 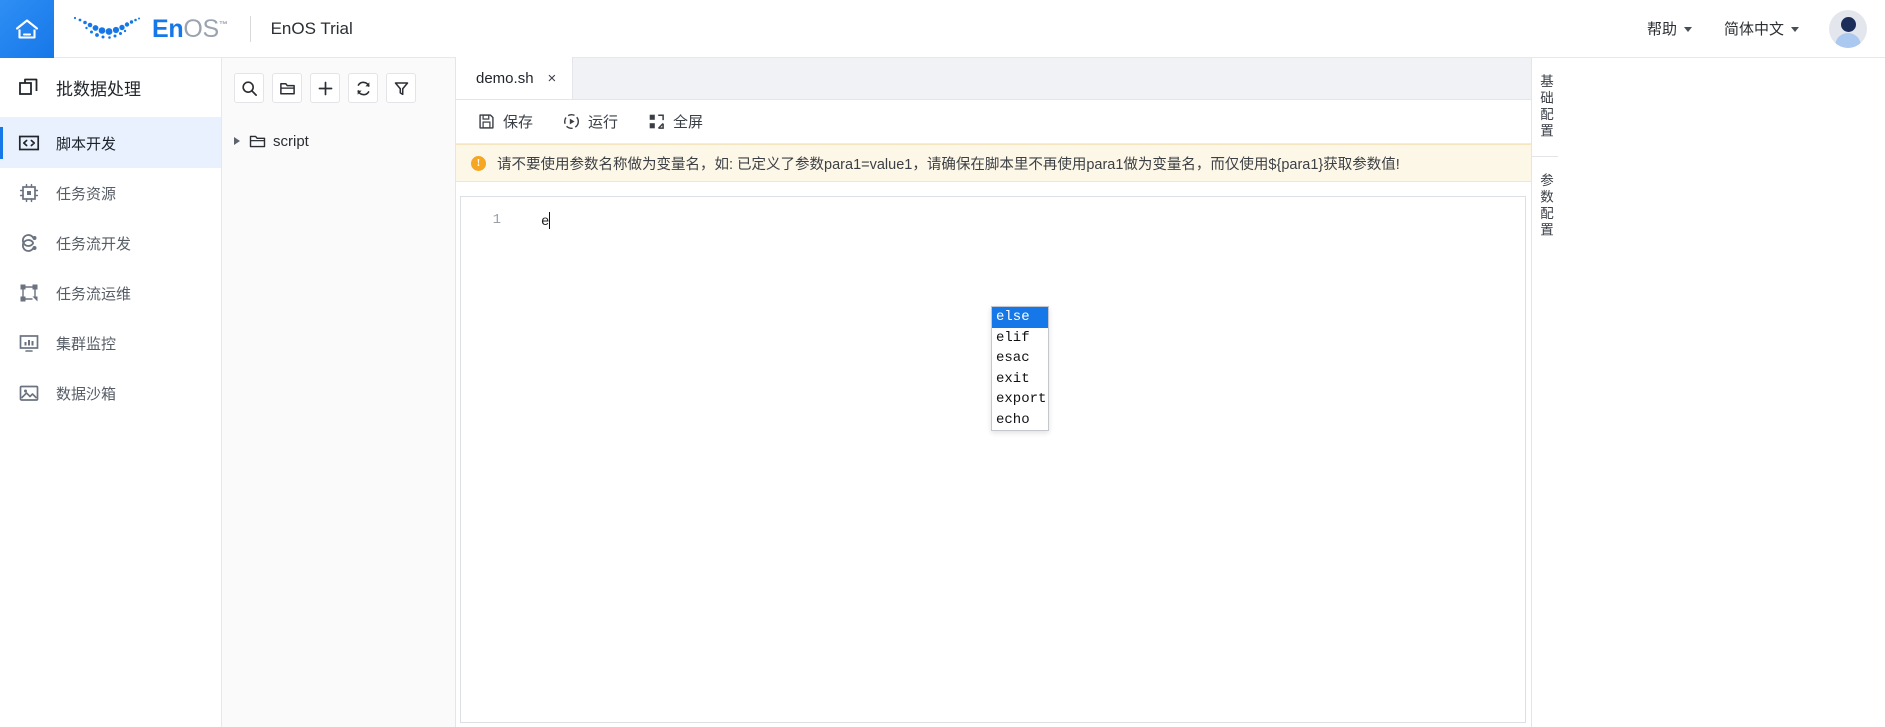 What do you see at coordinates (29, 193) in the screenshot?
I see `chip-icon` at bounding box center [29, 193].